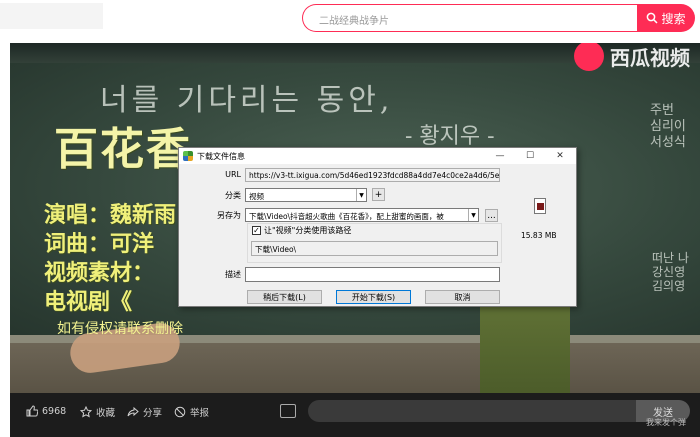  What do you see at coordinates (188, 156) in the screenshot?
I see `idm-app-icon` at bounding box center [188, 156].